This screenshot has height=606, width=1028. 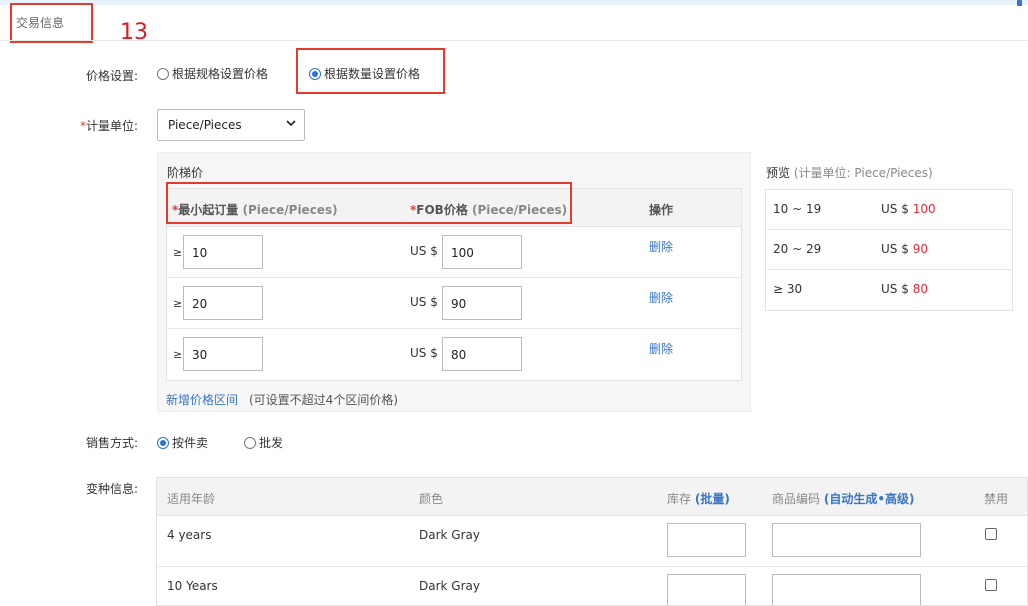 I want to click on radio-label: 根据规格设置价格, so click(x=220, y=74).